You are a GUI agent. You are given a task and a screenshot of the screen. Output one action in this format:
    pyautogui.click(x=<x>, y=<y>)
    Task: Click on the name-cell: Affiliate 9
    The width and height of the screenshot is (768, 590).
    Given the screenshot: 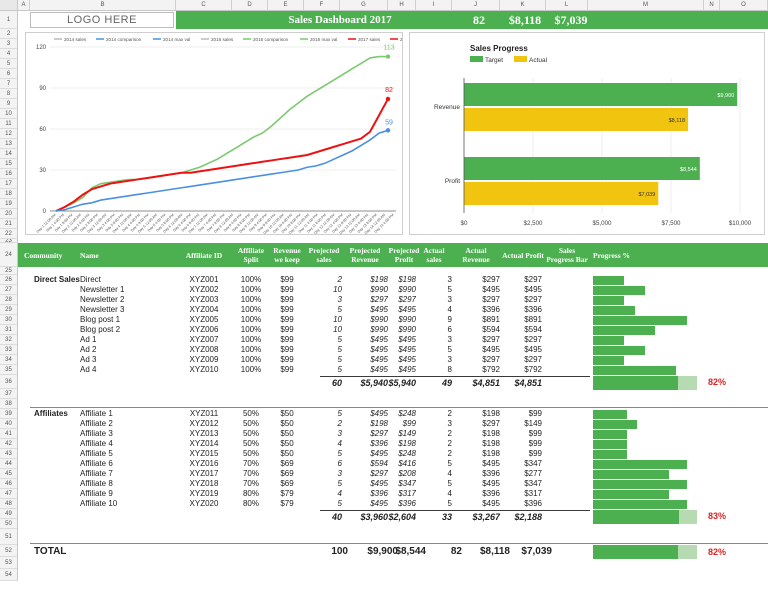 What is the action you would take?
    pyautogui.click(x=125, y=494)
    